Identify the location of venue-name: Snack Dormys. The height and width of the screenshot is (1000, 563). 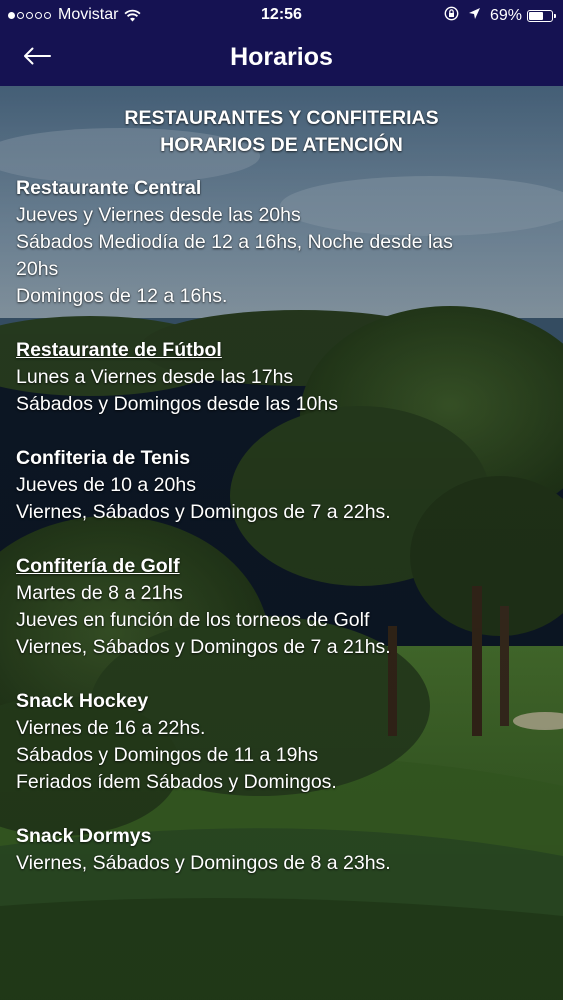
(84, 836).